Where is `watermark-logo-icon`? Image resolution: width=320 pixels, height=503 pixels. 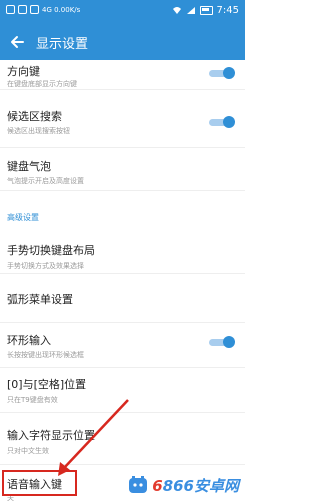
watermark-logo-icon is located at coordinates (138, 484).